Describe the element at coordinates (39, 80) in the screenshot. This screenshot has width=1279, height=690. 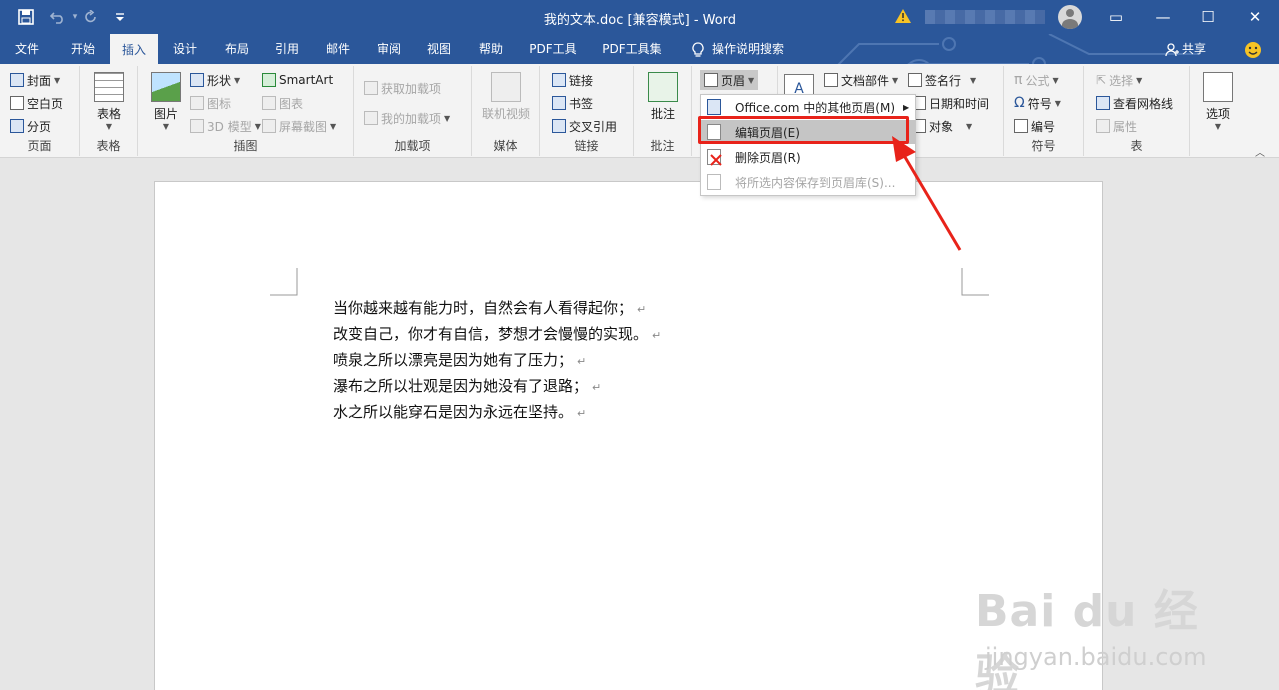
I see `cover-page-label: 封面` at that location.